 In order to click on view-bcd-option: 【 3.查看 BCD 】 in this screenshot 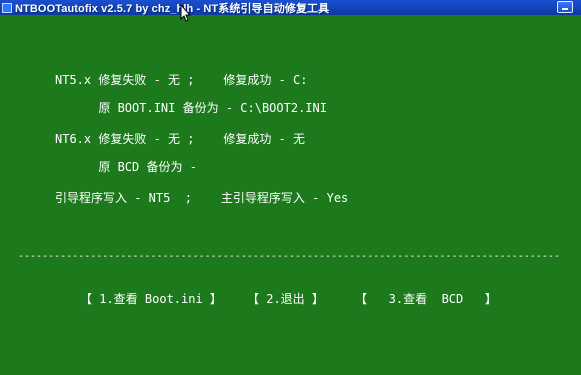, I will do `click(426, 299)`.